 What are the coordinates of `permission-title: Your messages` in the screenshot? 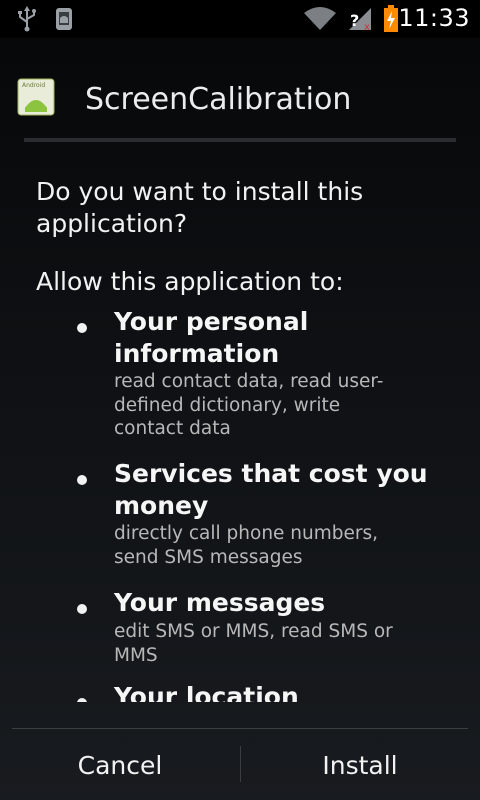 It's located at (220, 602).